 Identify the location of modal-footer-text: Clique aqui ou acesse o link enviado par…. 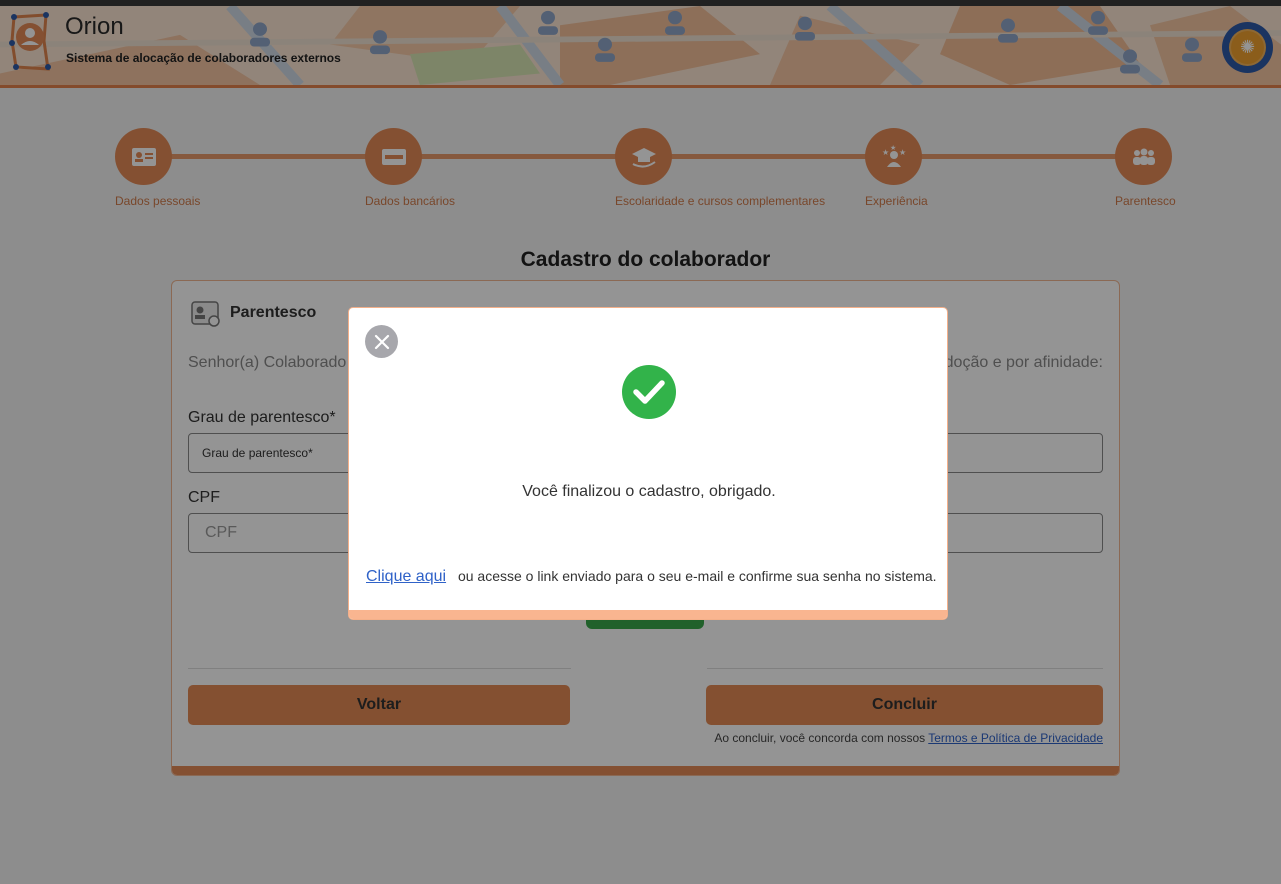
(651, 577).